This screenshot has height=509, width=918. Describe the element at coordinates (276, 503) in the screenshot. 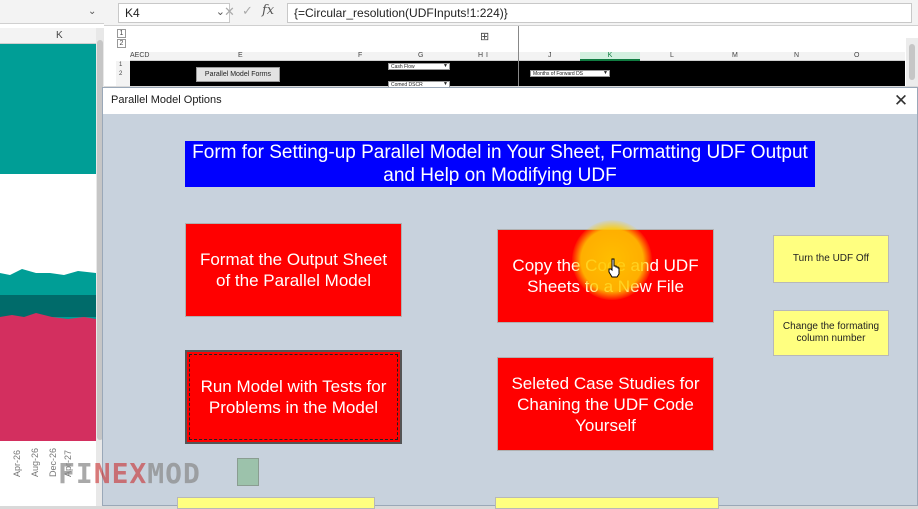

I see `bottom-left-button` at that location.